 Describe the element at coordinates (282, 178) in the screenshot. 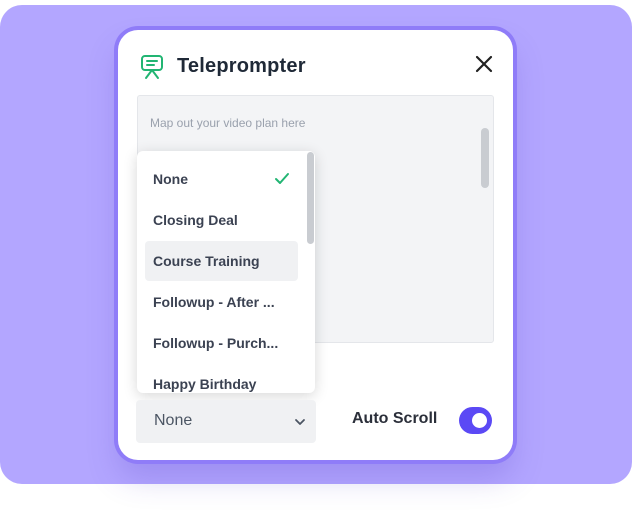

I see `check-icon` at that location.